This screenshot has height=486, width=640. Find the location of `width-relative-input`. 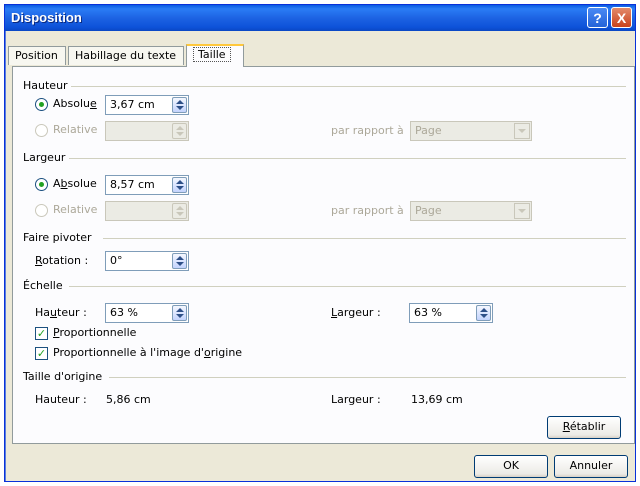

width-relative-input is located at coordinates (147, 211).